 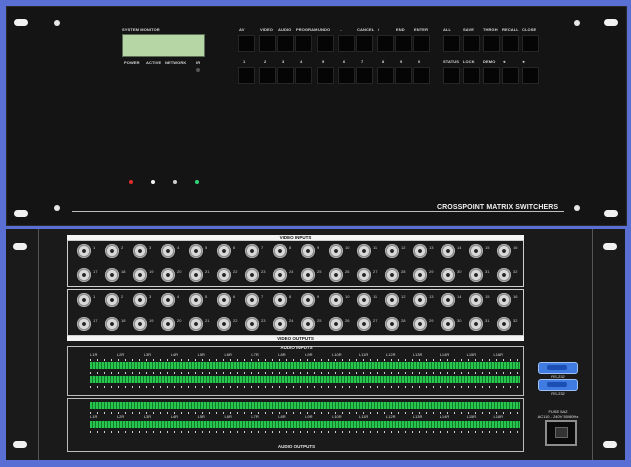 I want to click on number-key-label: 5, so click(x=323, y=61).